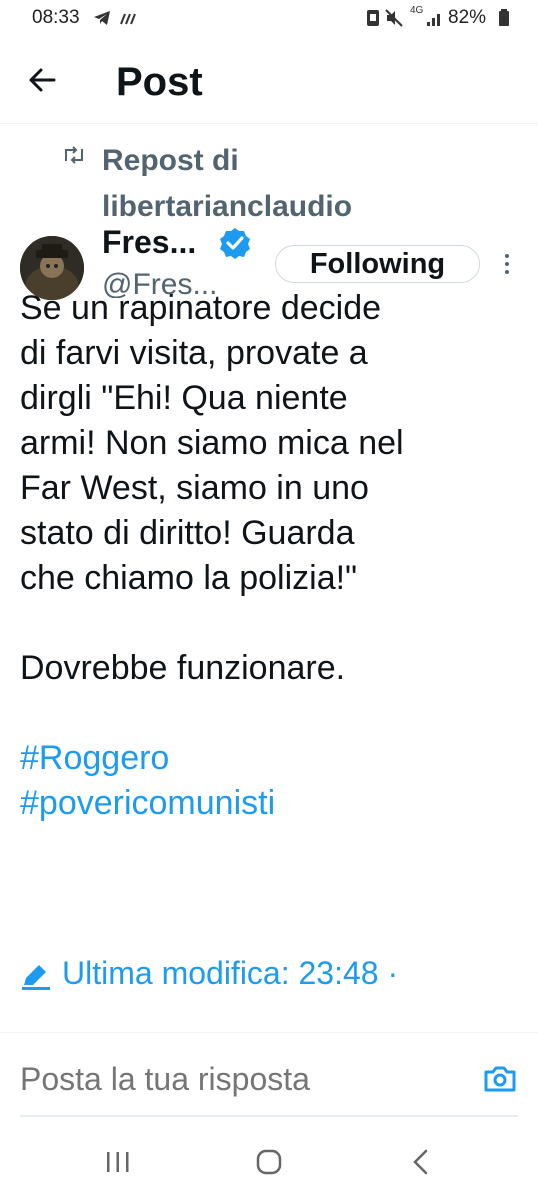 This screenshot has height=1200, width=538. I want to click on header: Post, so click(269, 80).